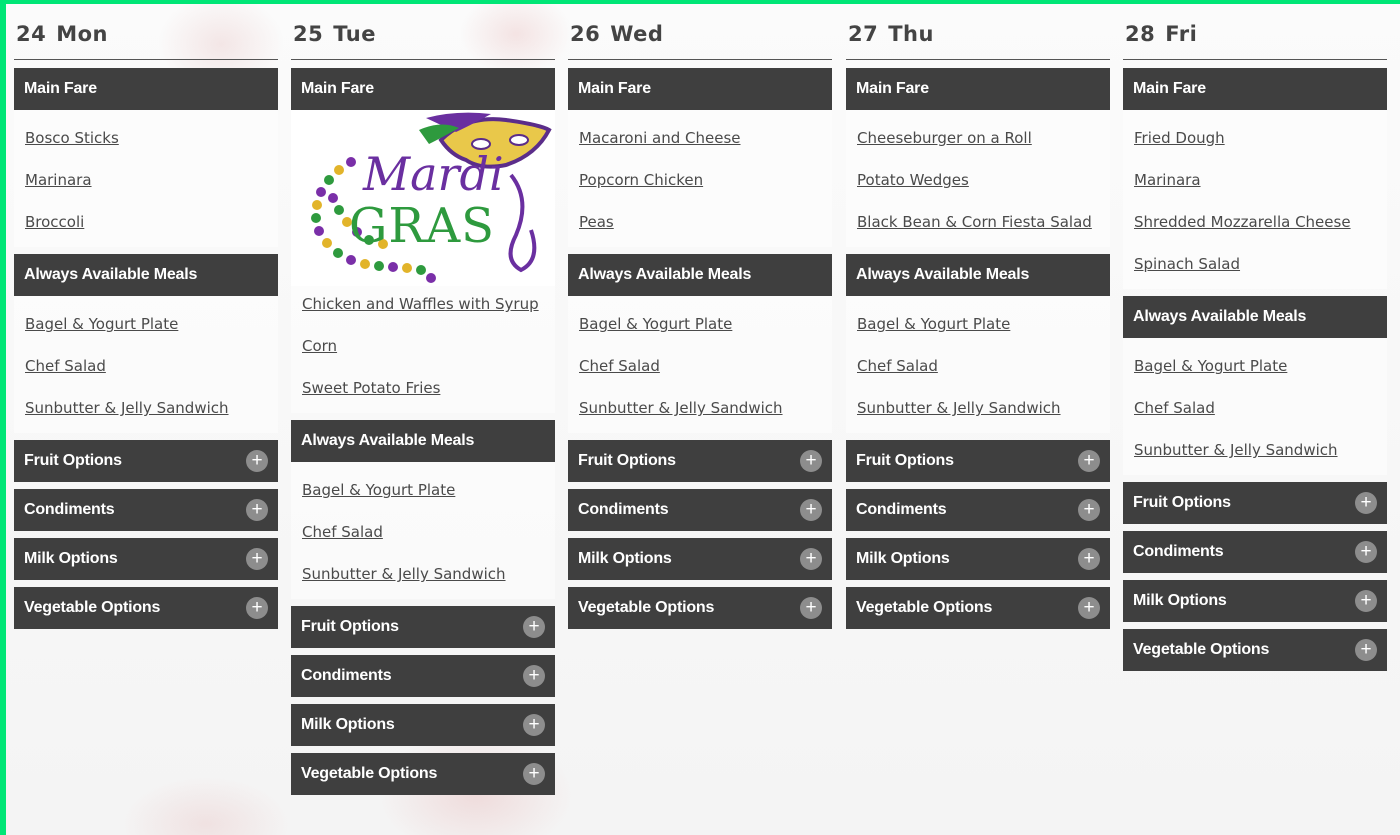 Image resolution: width=1400 pixels, height=835 pixels. What do you see at coordinates (31, 34) in the screenshot?
I see `day-number: 24` at bounding box center [31, 34].